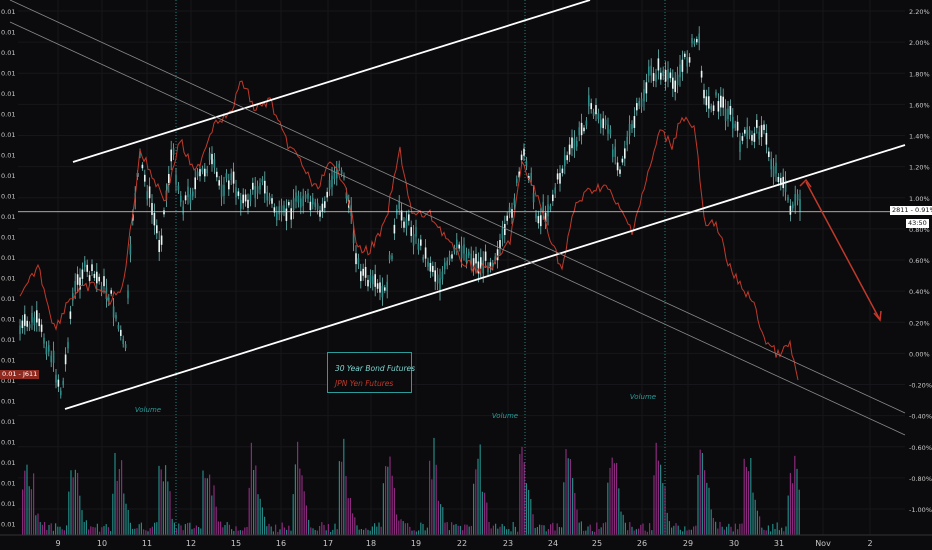  I want to click on right-axis-label: 1.60%, so click(919, 105).